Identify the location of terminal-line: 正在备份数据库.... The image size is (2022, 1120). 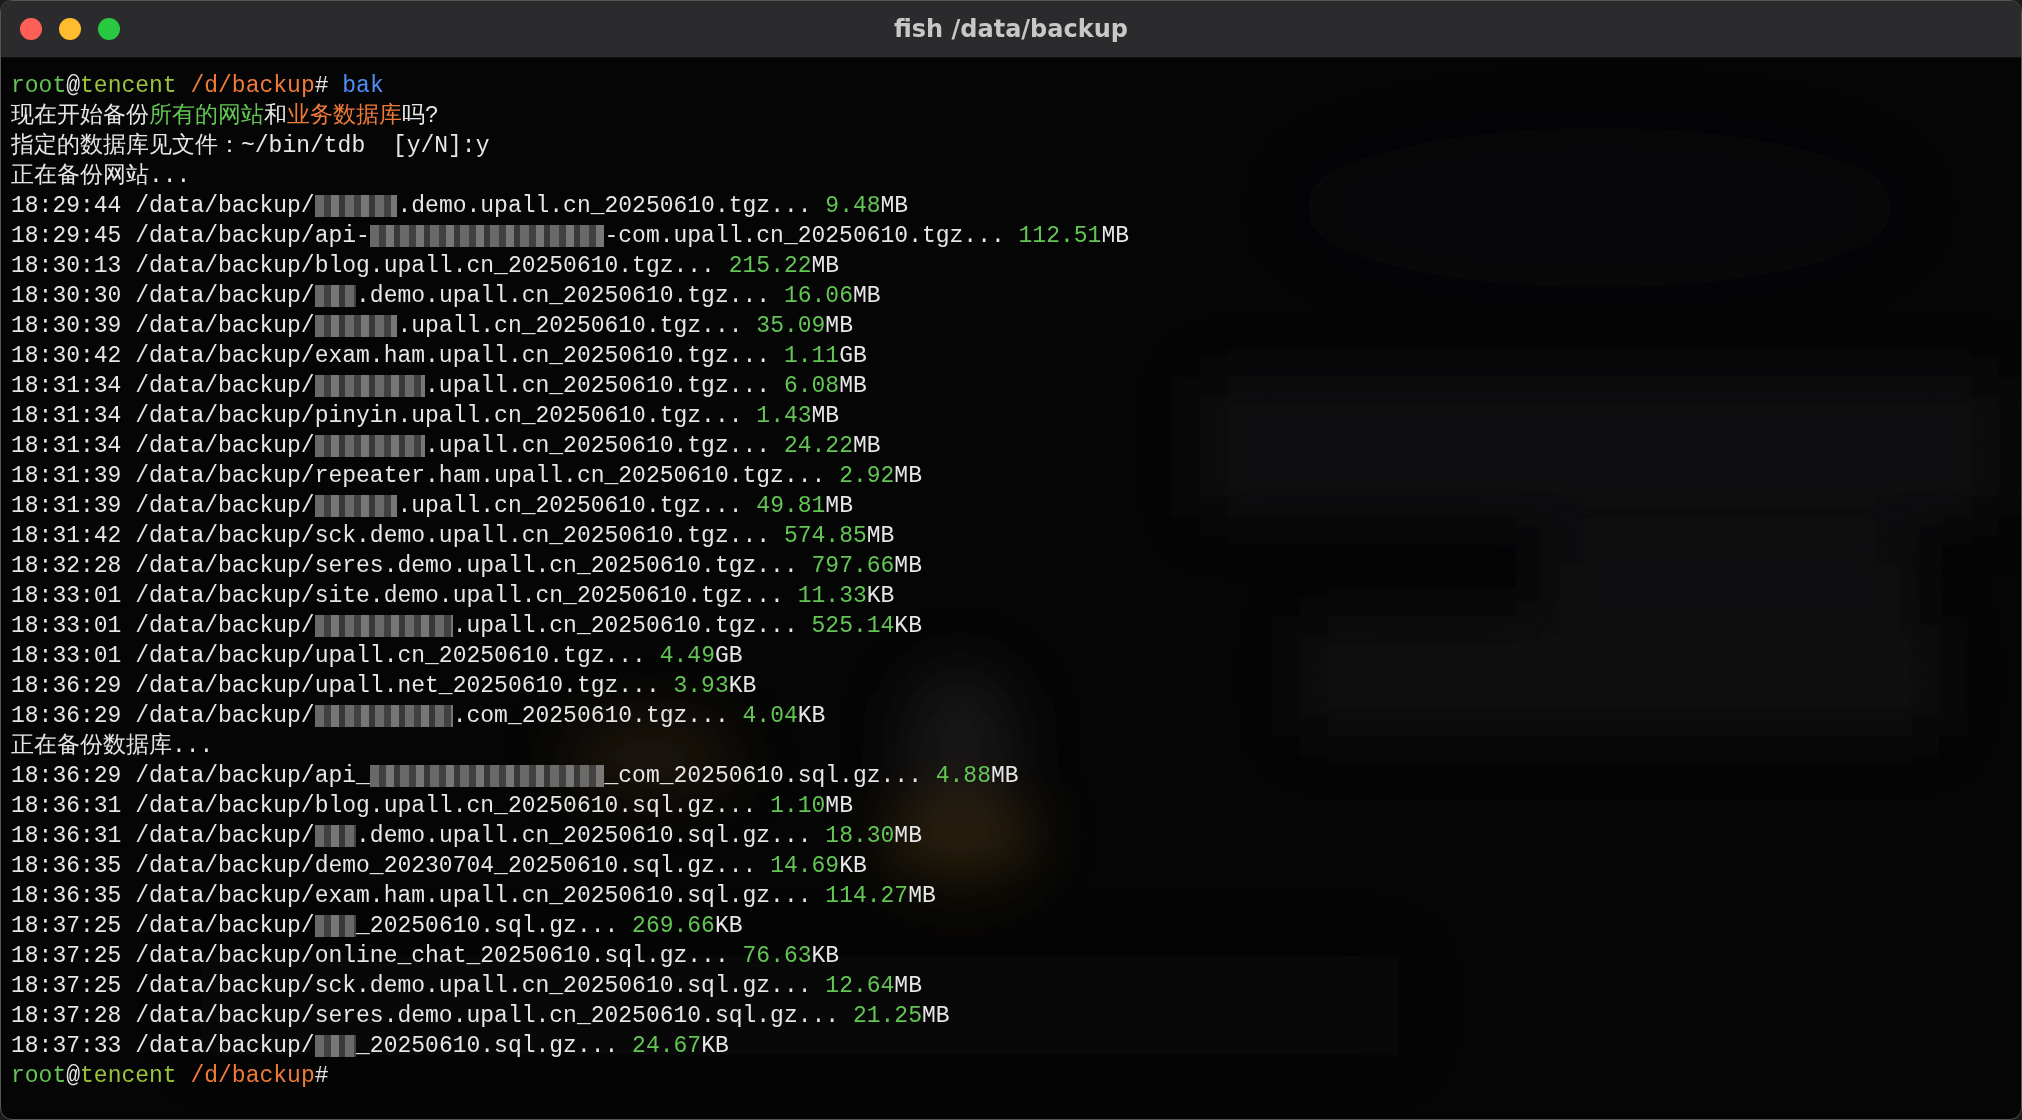
(113, 746).